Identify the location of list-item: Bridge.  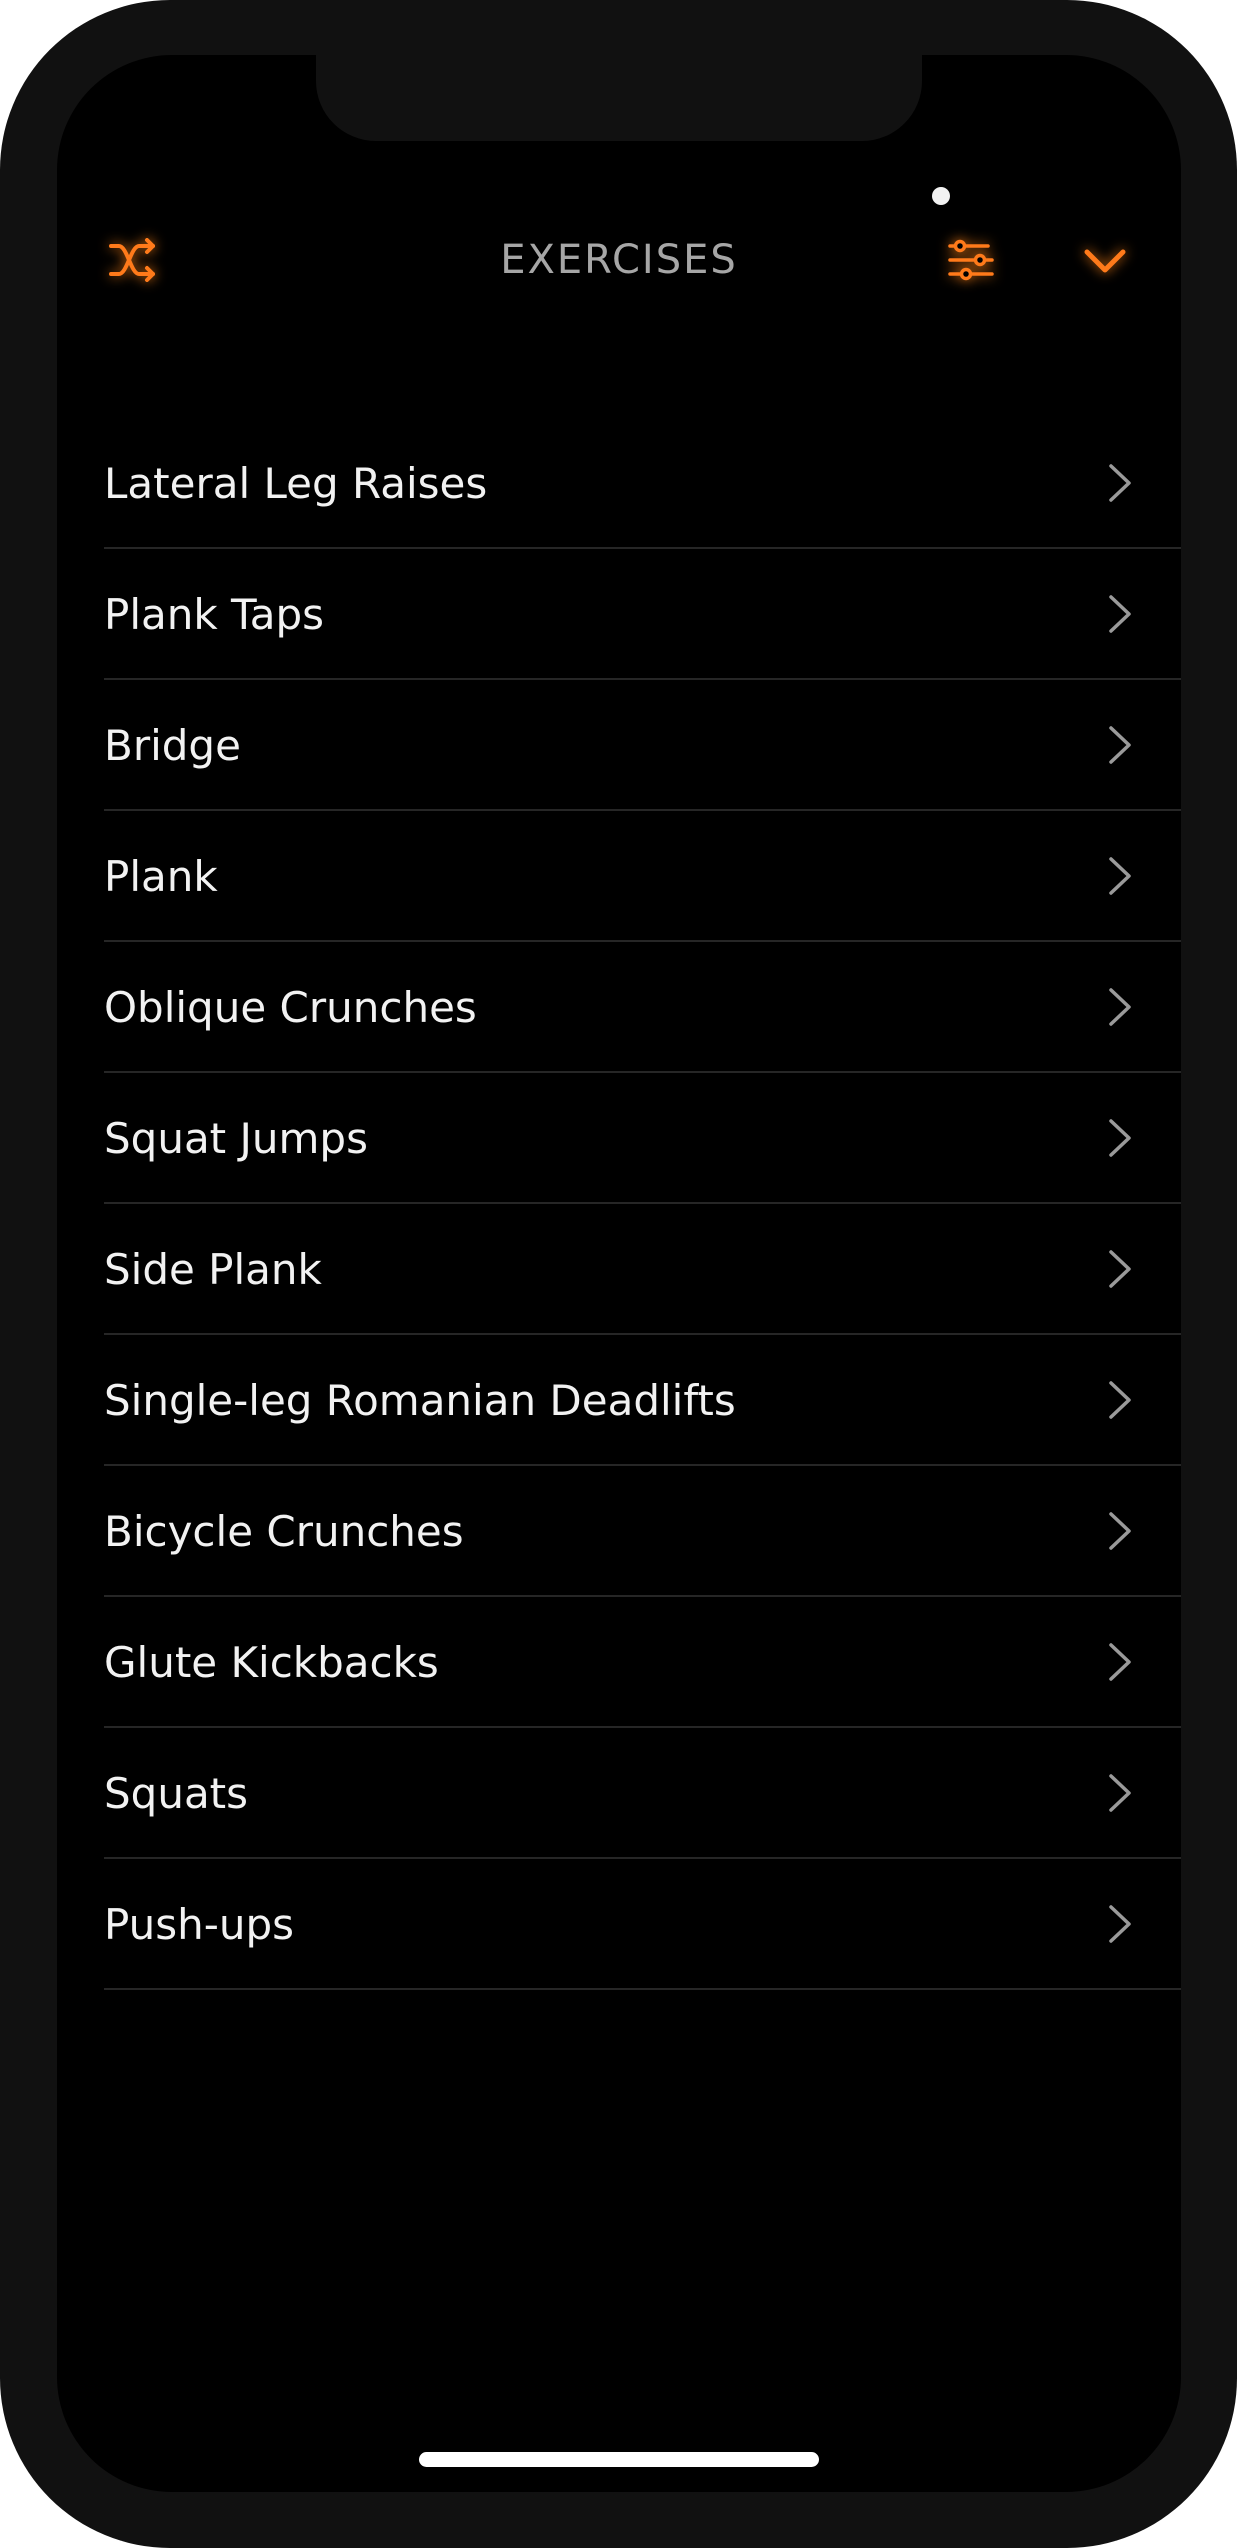
(642, 745).